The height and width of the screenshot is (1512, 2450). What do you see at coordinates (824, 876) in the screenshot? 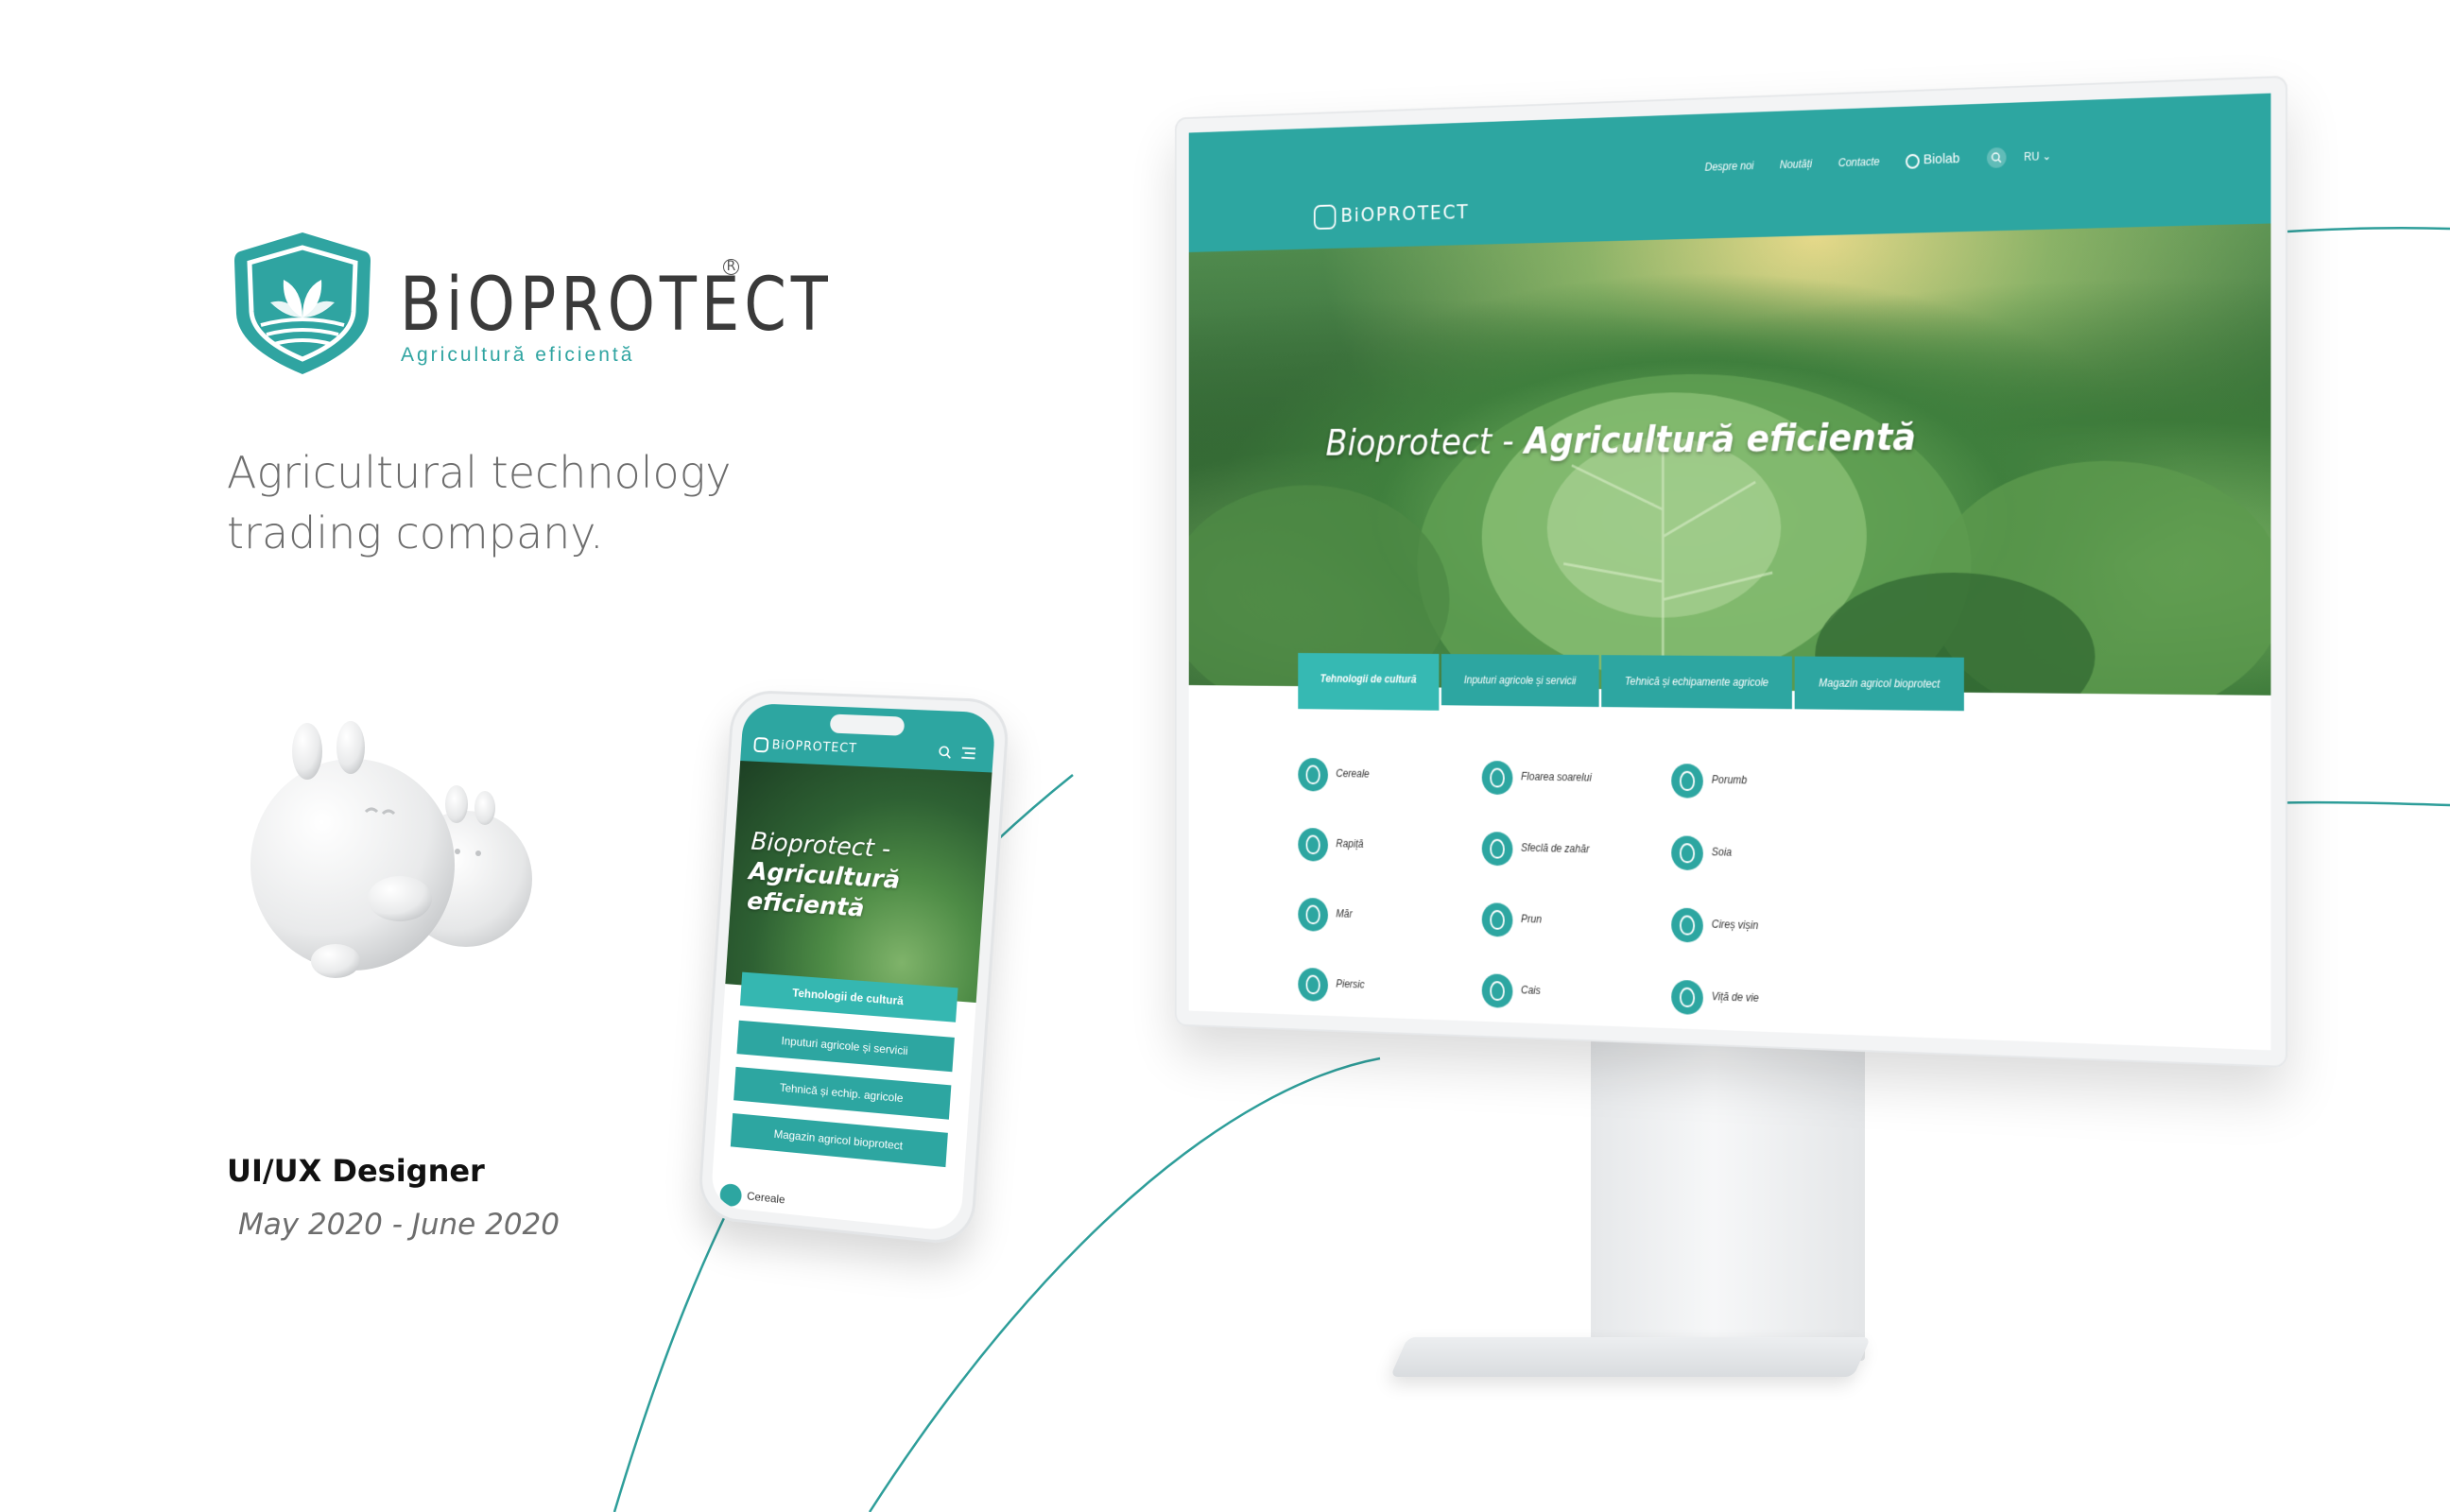
I see `mobile-hero-title: Bioprotect - Agricultură eficientă` at bounding box center [824, 876].